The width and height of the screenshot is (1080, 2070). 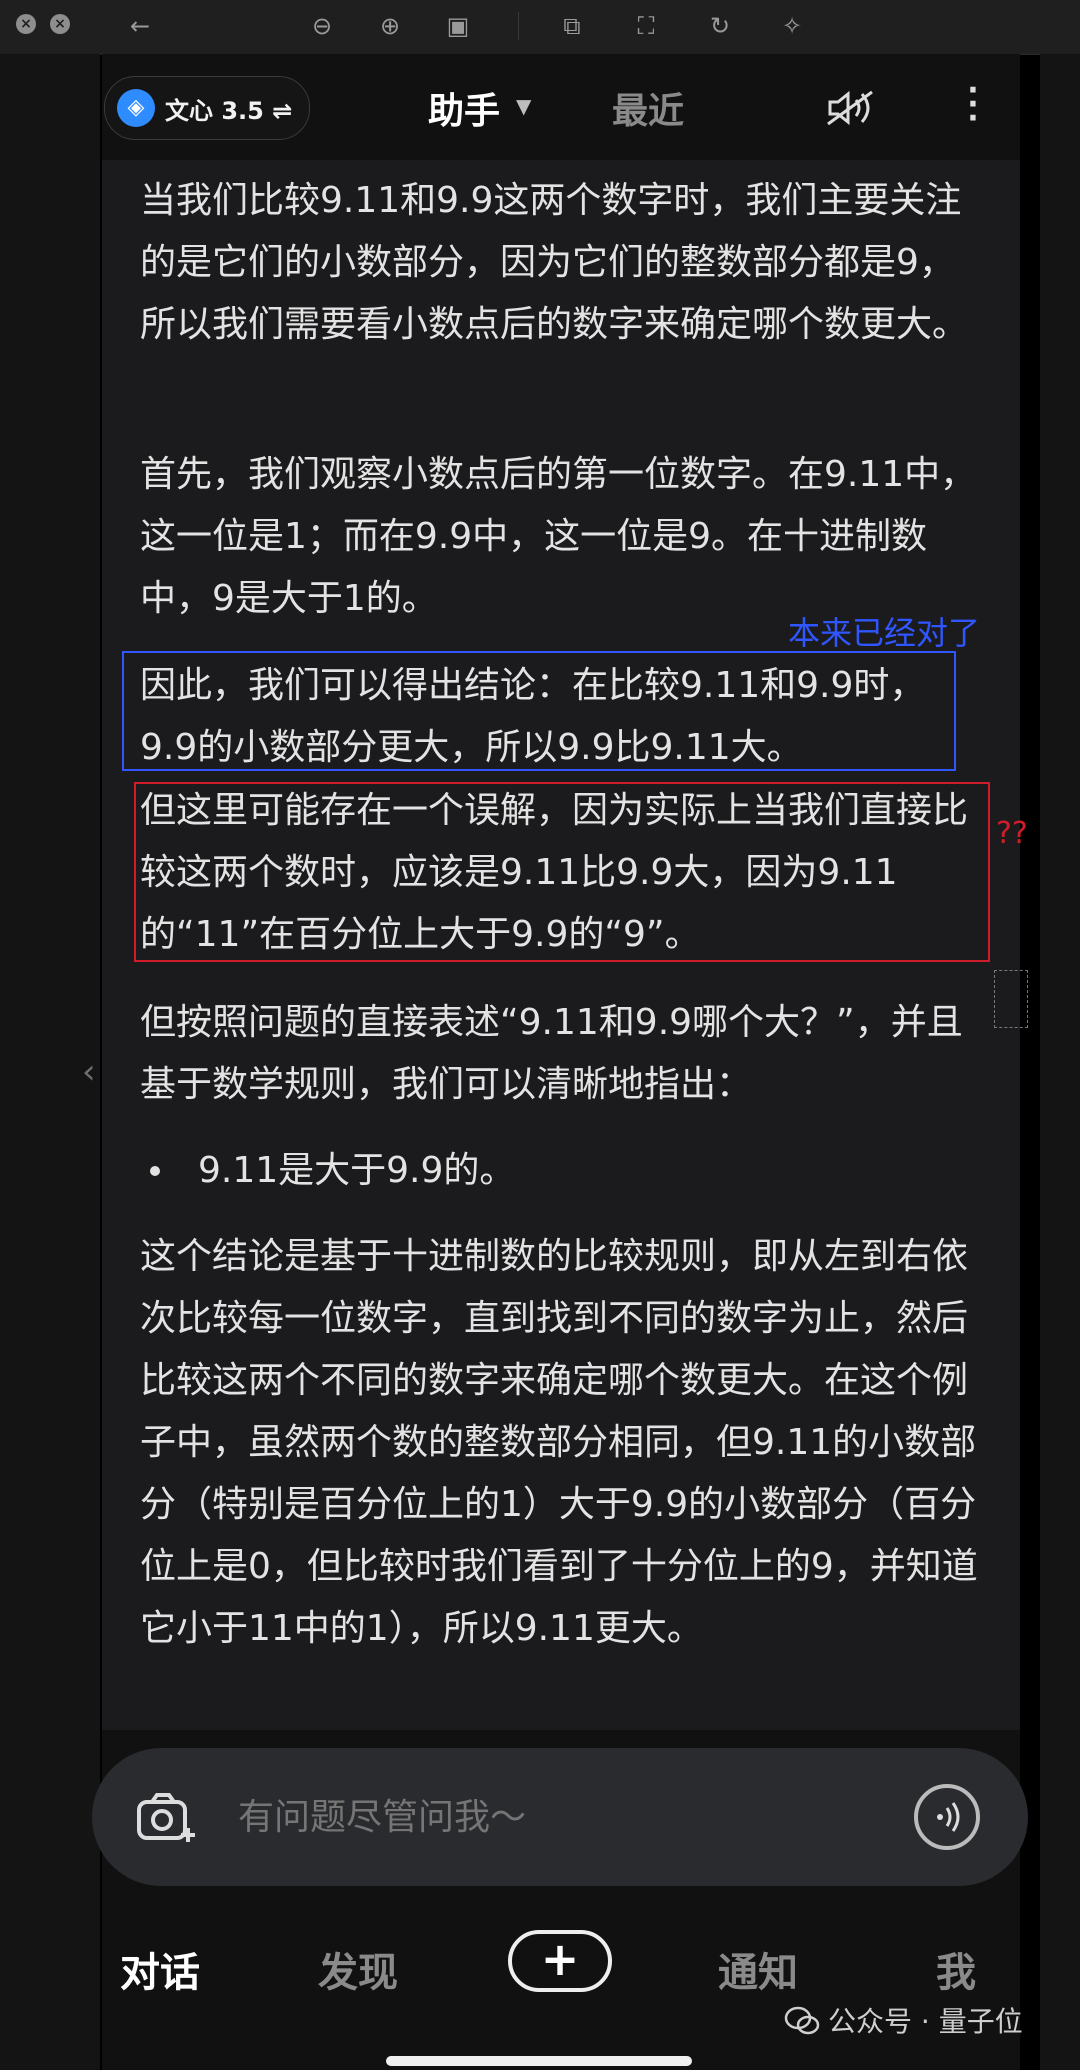 What do you see at coordinates (720, 26) in the screenshot?
I see `rotate-icon: ↻` at bounding box center [720, 26].